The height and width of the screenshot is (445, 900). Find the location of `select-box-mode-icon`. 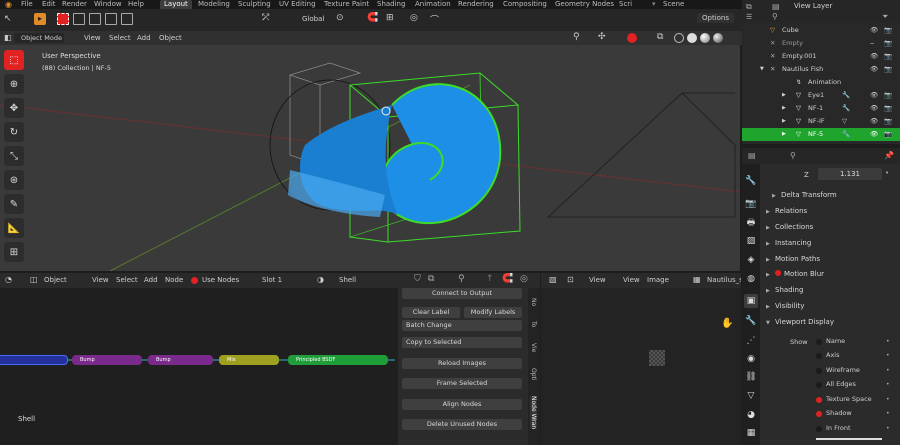

select-box-mode-icon is located at coordinates (63, 19).